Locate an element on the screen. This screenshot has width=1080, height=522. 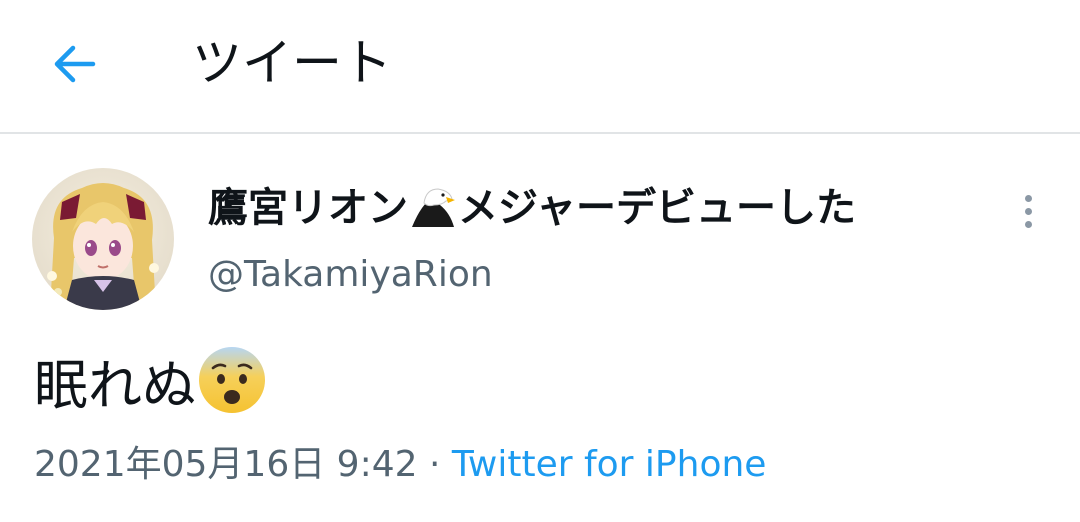
avatar is located at coordinates (103, 239).